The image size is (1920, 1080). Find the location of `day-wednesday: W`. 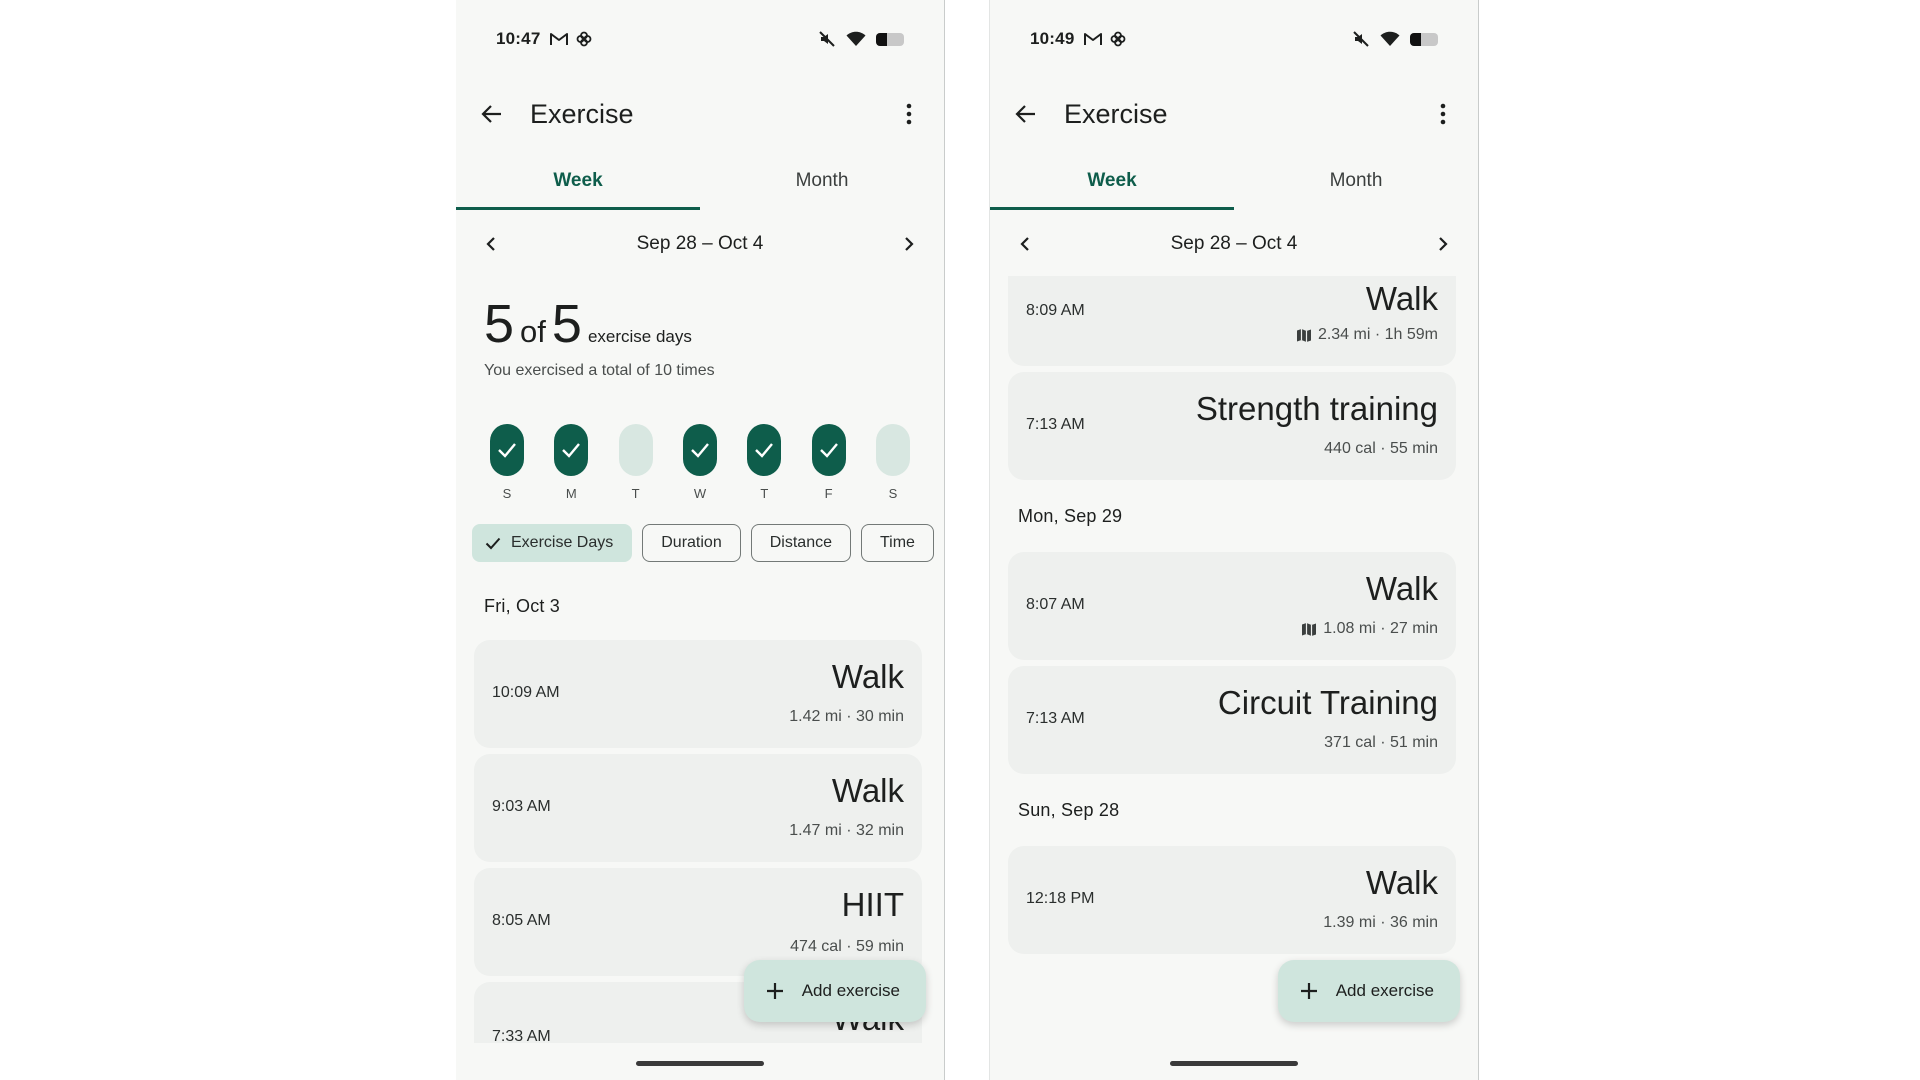

day-wednesday: W is located at coordinates (699, 462).